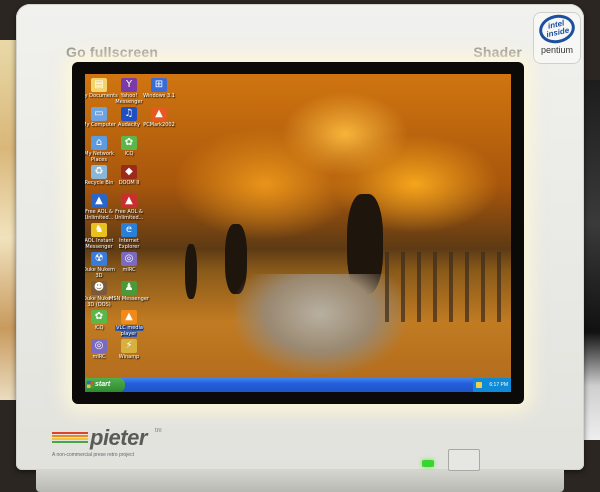 The image size is (600, 492). I want to click on pcmark-shortcut: ▲ PCMark2002, so click(159, 117).